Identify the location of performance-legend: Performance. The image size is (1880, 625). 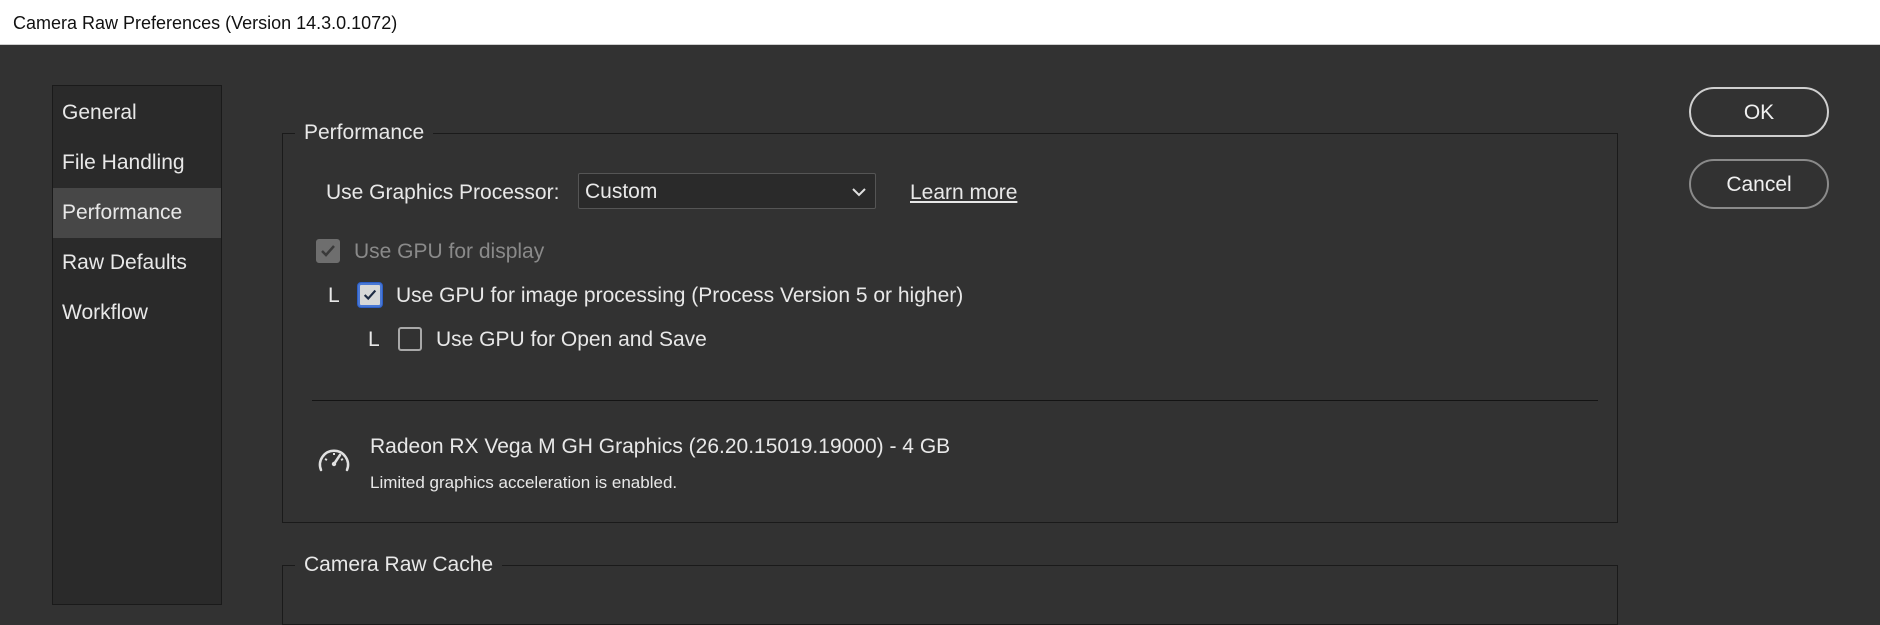
(364, 133).